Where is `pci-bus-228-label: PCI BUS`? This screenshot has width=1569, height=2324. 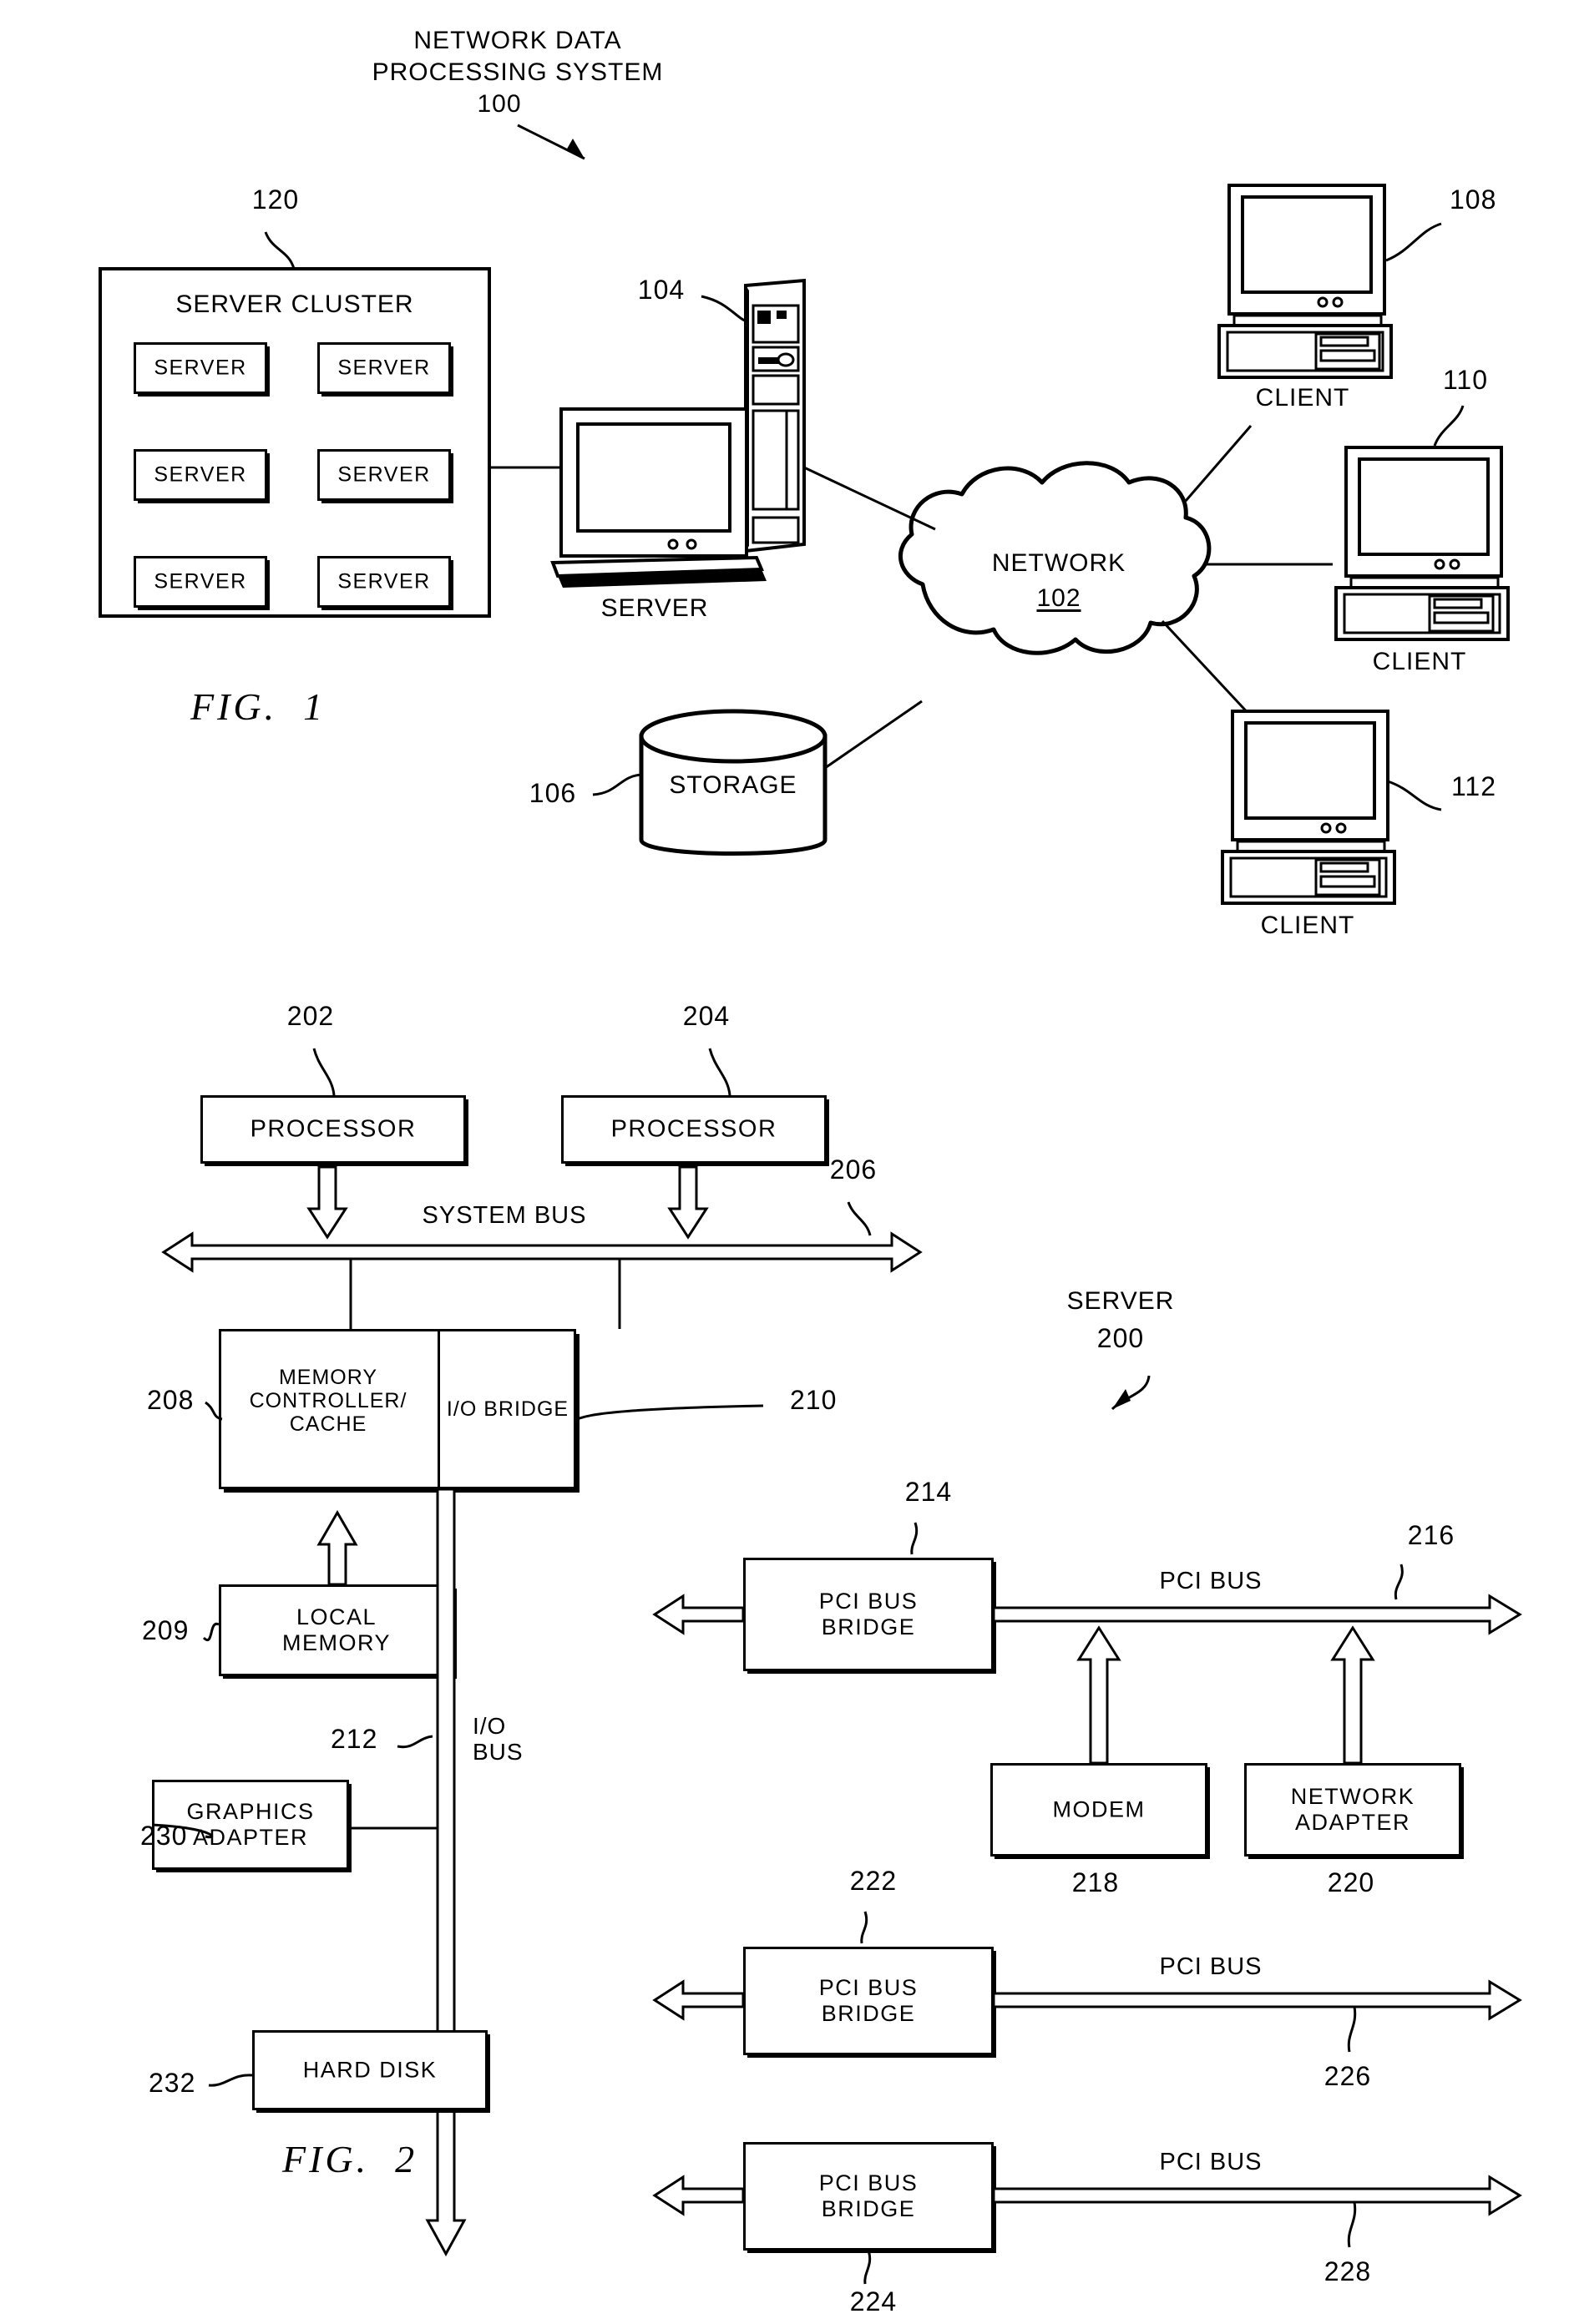 pci-bus-228-label: PCI BUS is located at coordinates (1211, 2162).